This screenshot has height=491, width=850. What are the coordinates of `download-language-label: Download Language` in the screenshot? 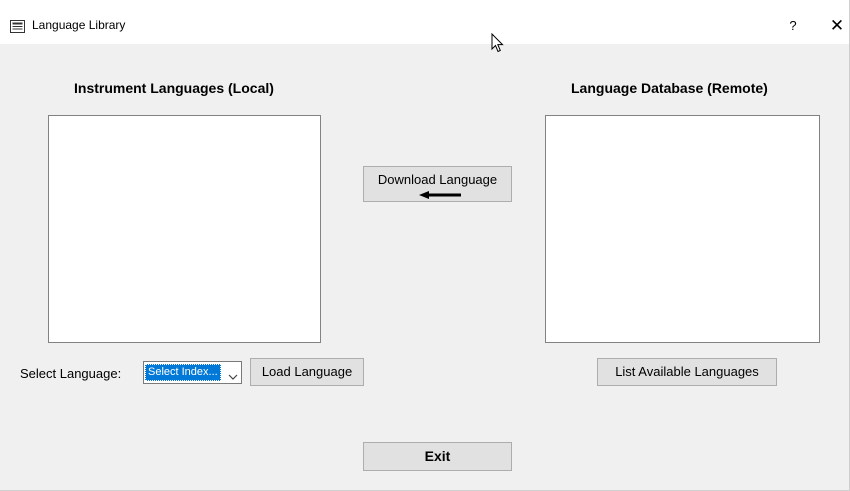 It's located at (437, 179).